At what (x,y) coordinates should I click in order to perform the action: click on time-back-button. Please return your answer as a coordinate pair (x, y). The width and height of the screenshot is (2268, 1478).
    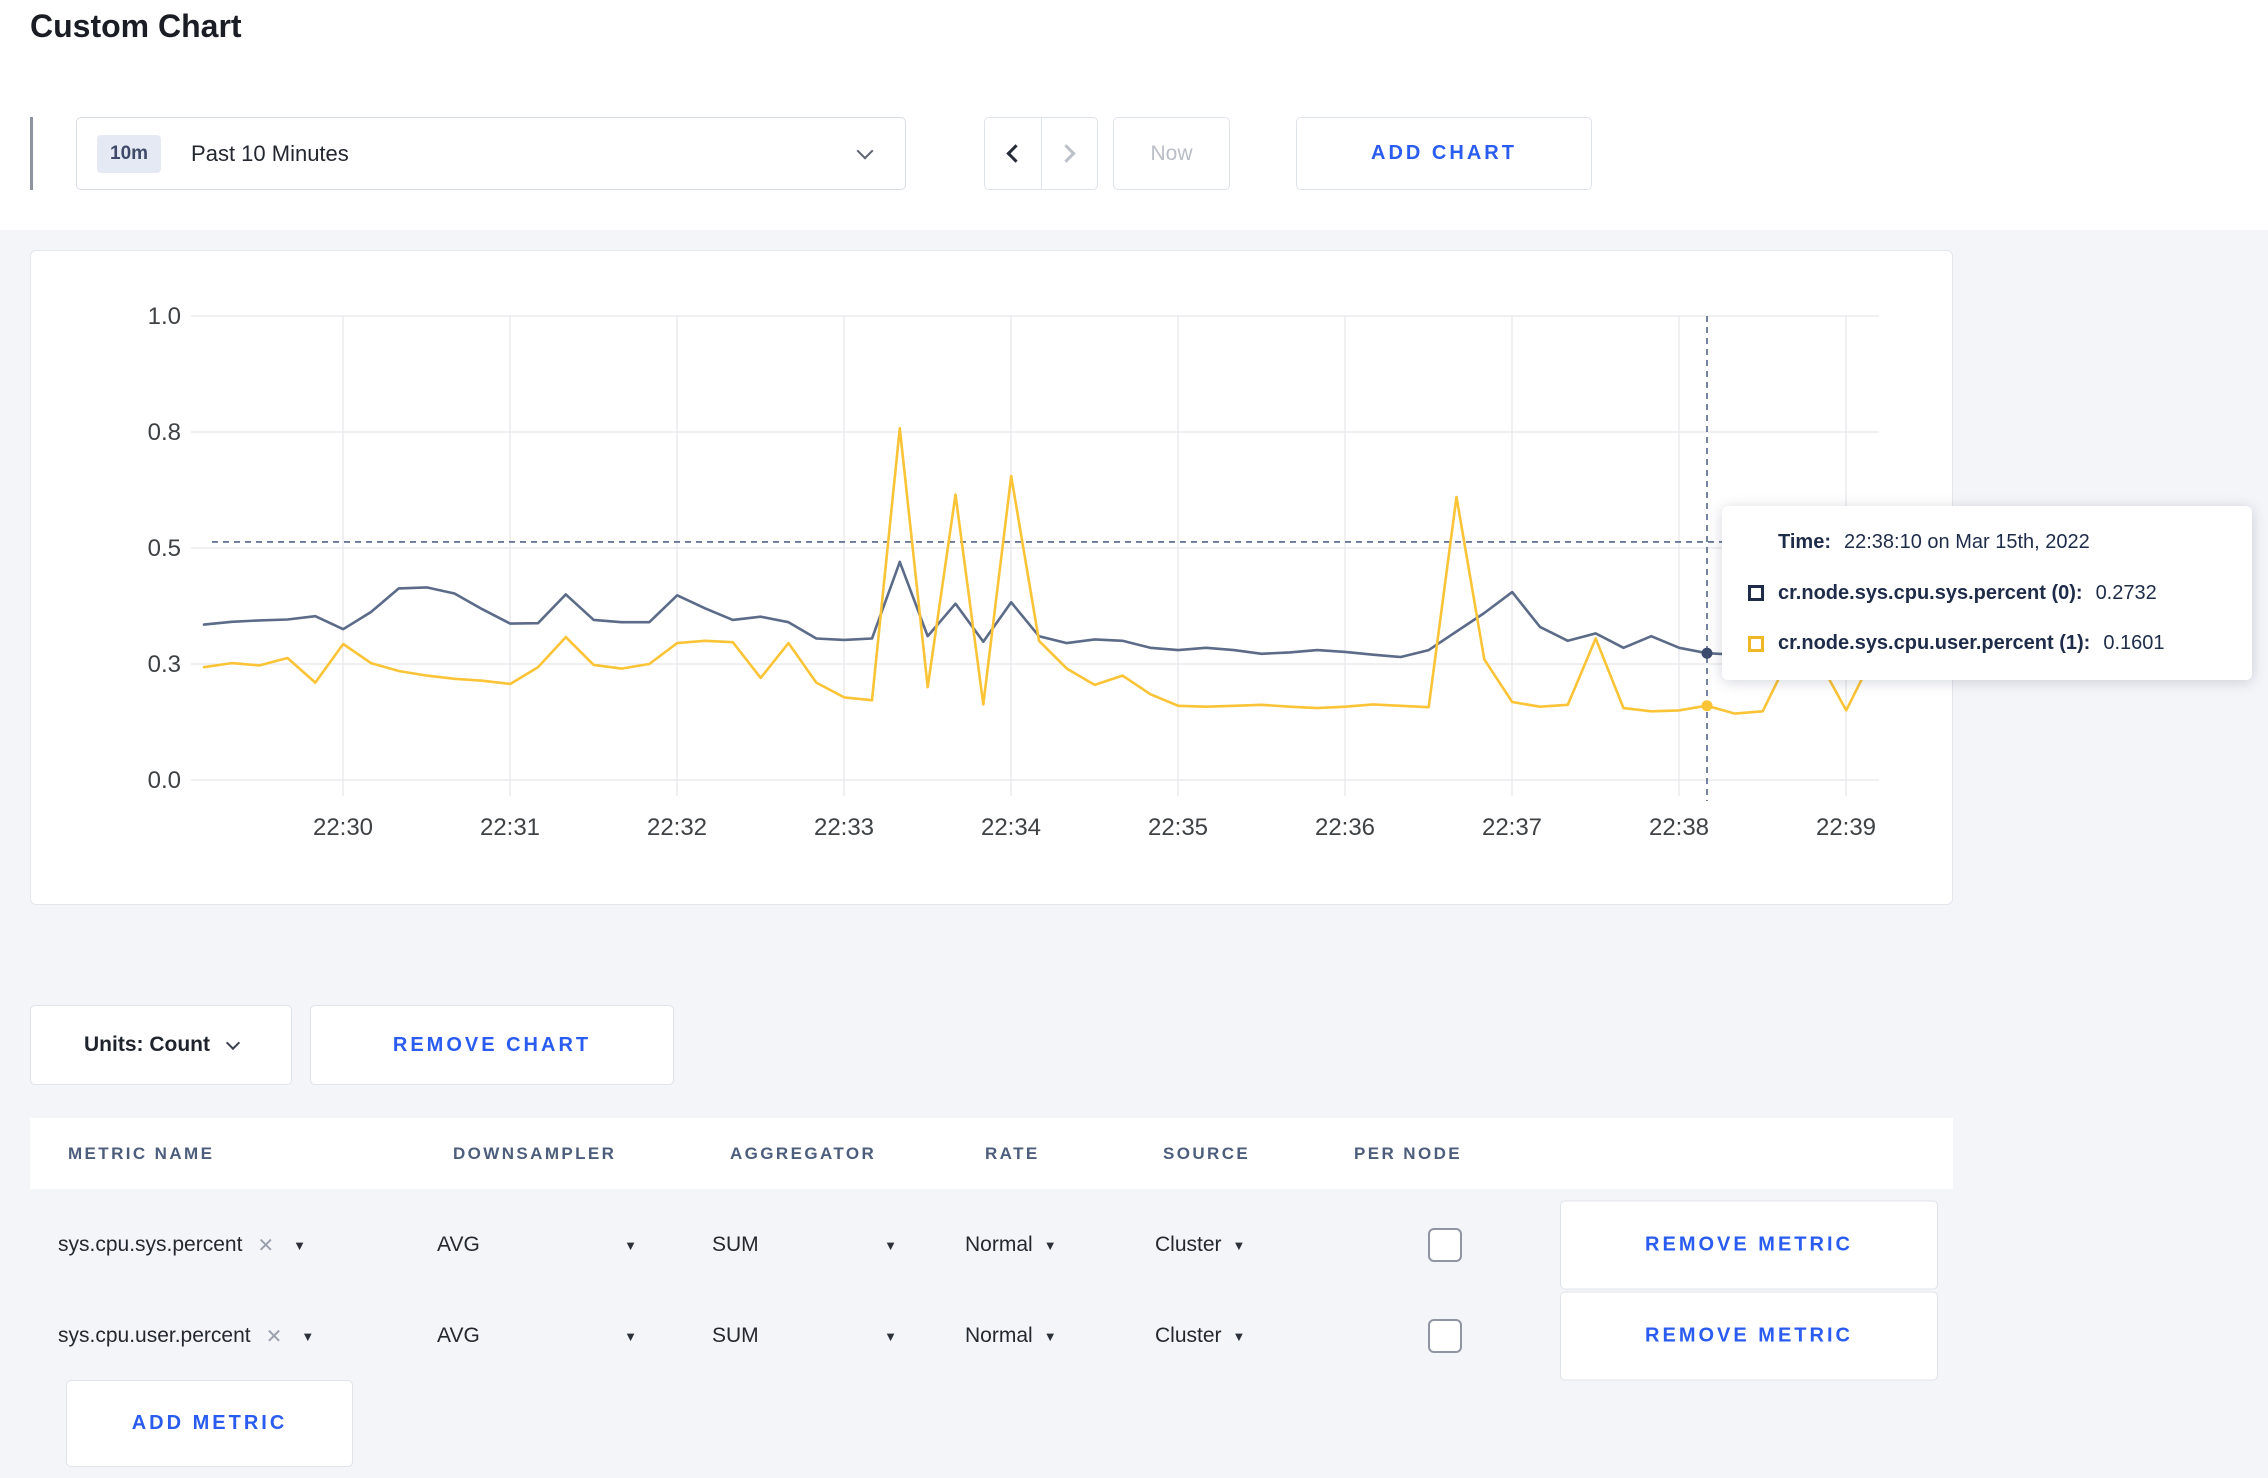
    Looking at the image, I should click on (1013, 153).